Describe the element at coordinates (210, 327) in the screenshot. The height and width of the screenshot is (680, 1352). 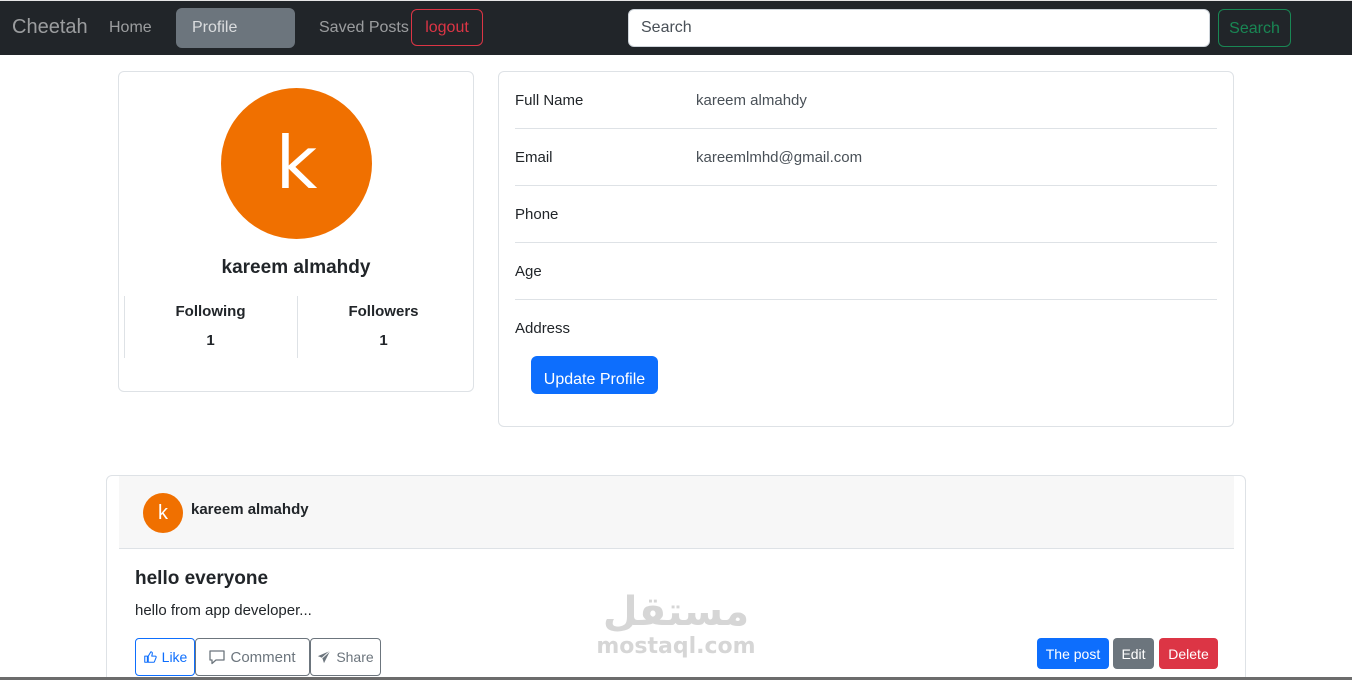
I see `following-stat: Following 1` at that location.